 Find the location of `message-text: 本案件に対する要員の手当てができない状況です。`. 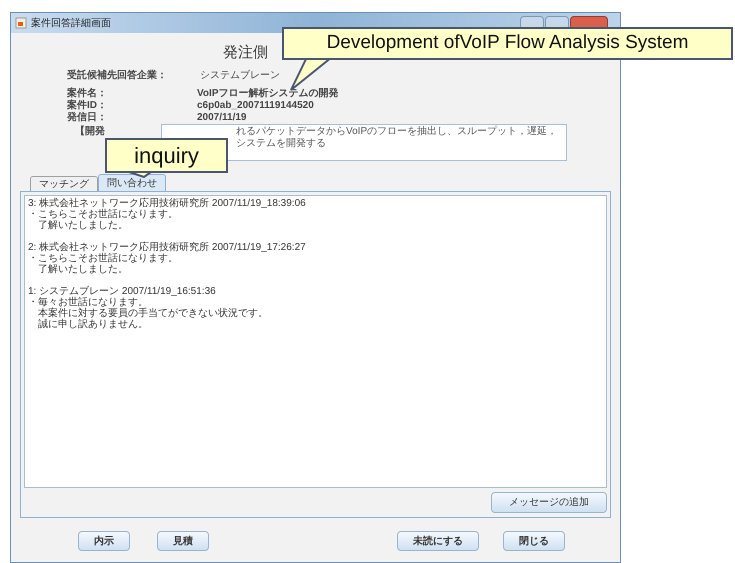

message-text: 本案件に対する要員の手当てができない状況です。 is located at coordinates (153, 313).